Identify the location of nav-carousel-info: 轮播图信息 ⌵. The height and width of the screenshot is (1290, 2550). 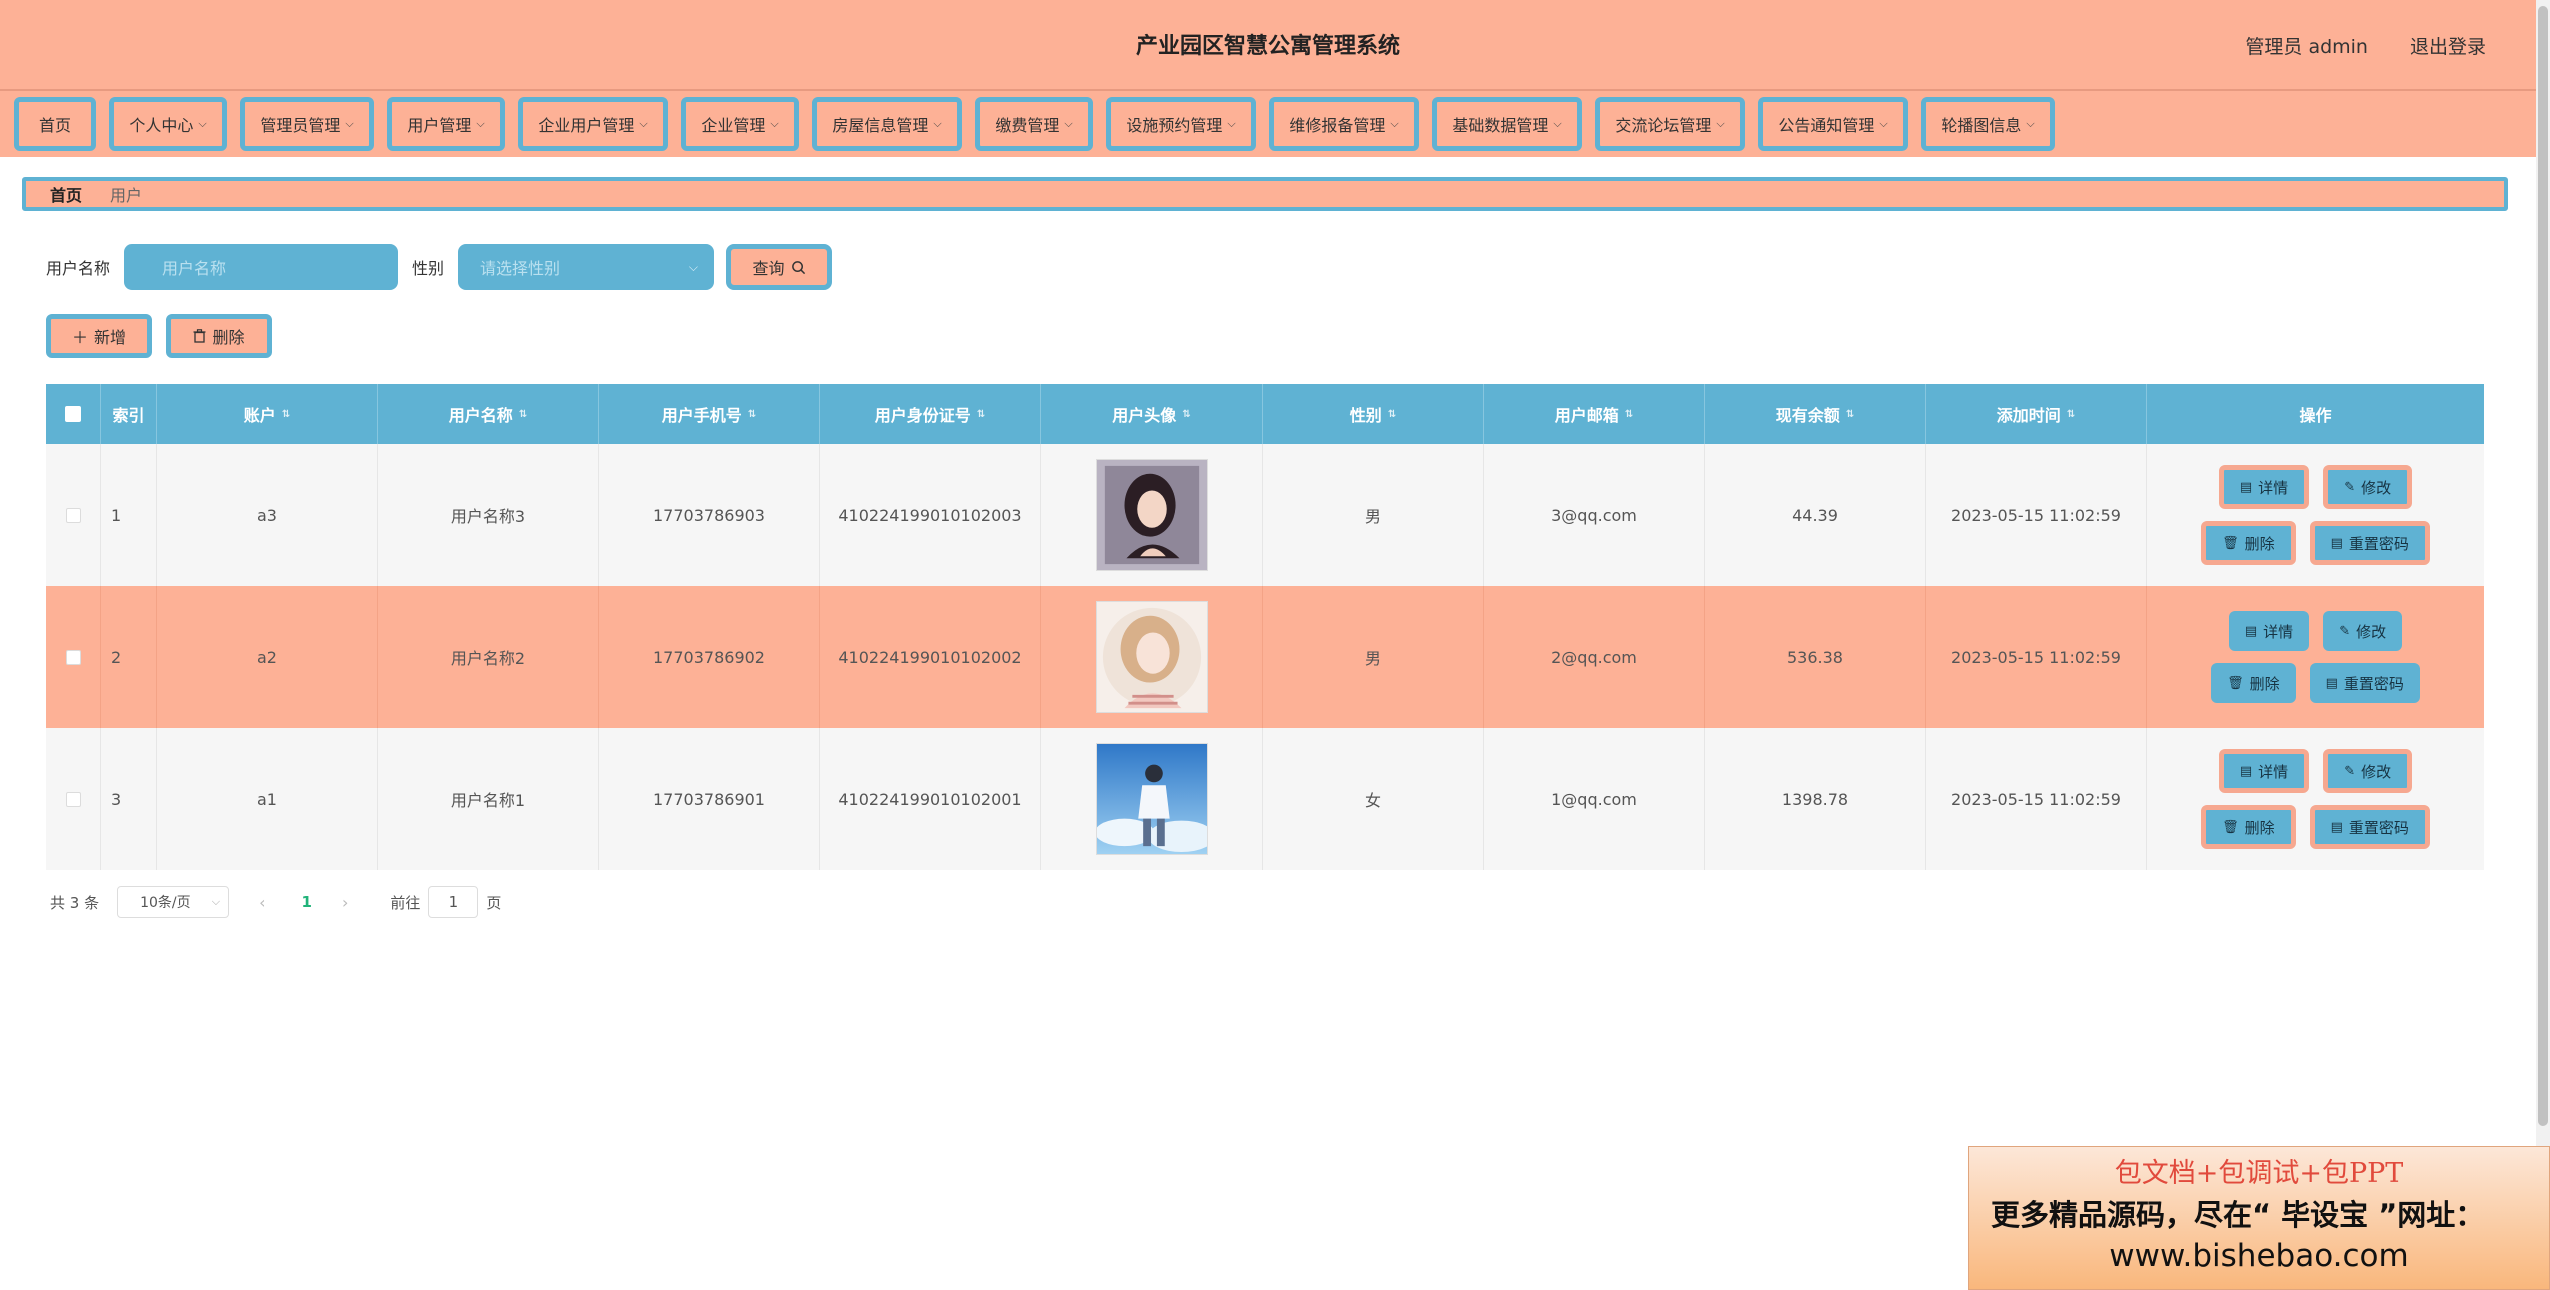
(1988, 124).